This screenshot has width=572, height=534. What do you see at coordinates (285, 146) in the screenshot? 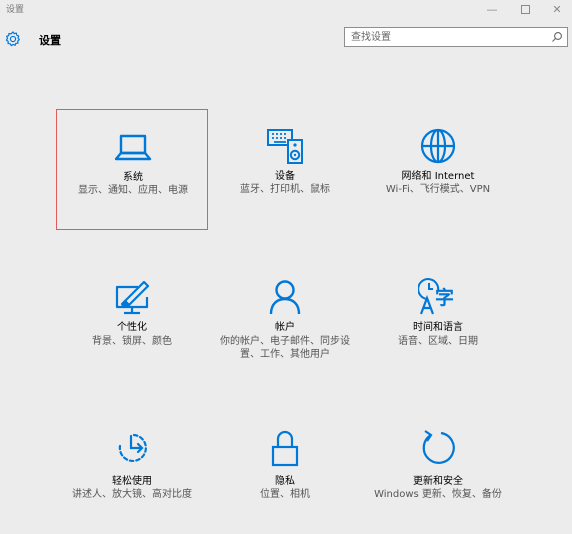
I see `devices-icon` at bounding box center [285, 146].